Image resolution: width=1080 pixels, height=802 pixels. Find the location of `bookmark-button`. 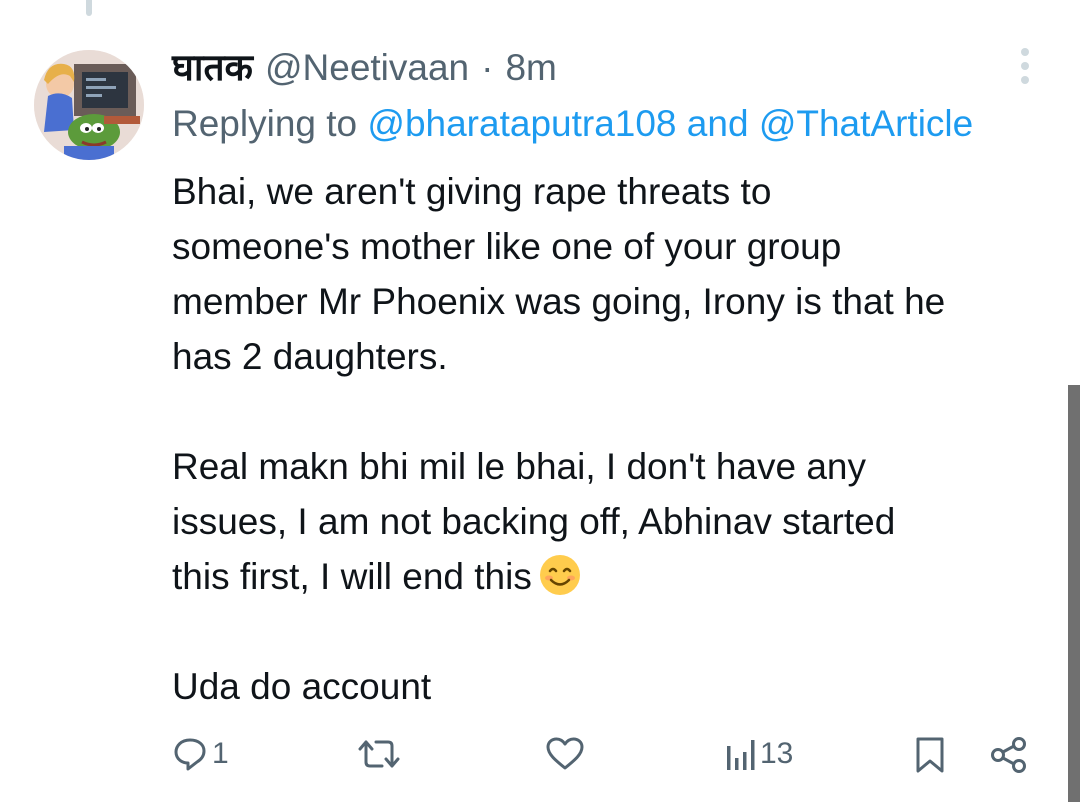

bookmark-button is located at coordinates (930, 755).